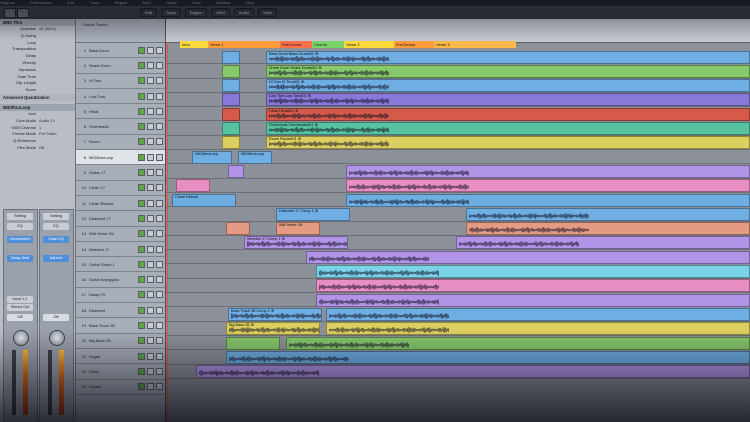 The width and height of the screenshot is (750, 422). Describe the element at coordinates (37, 134) in the screenshot. I see `track-param-row: Freeze Mode Pre Fader` at that location.